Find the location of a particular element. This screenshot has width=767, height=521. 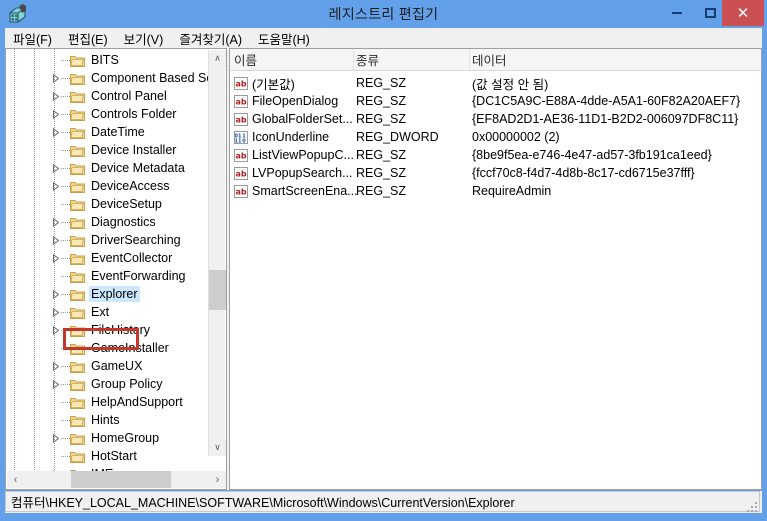

tree-vertical-scrollbar: ∧ ∨ is located at coordinates (217, 253).